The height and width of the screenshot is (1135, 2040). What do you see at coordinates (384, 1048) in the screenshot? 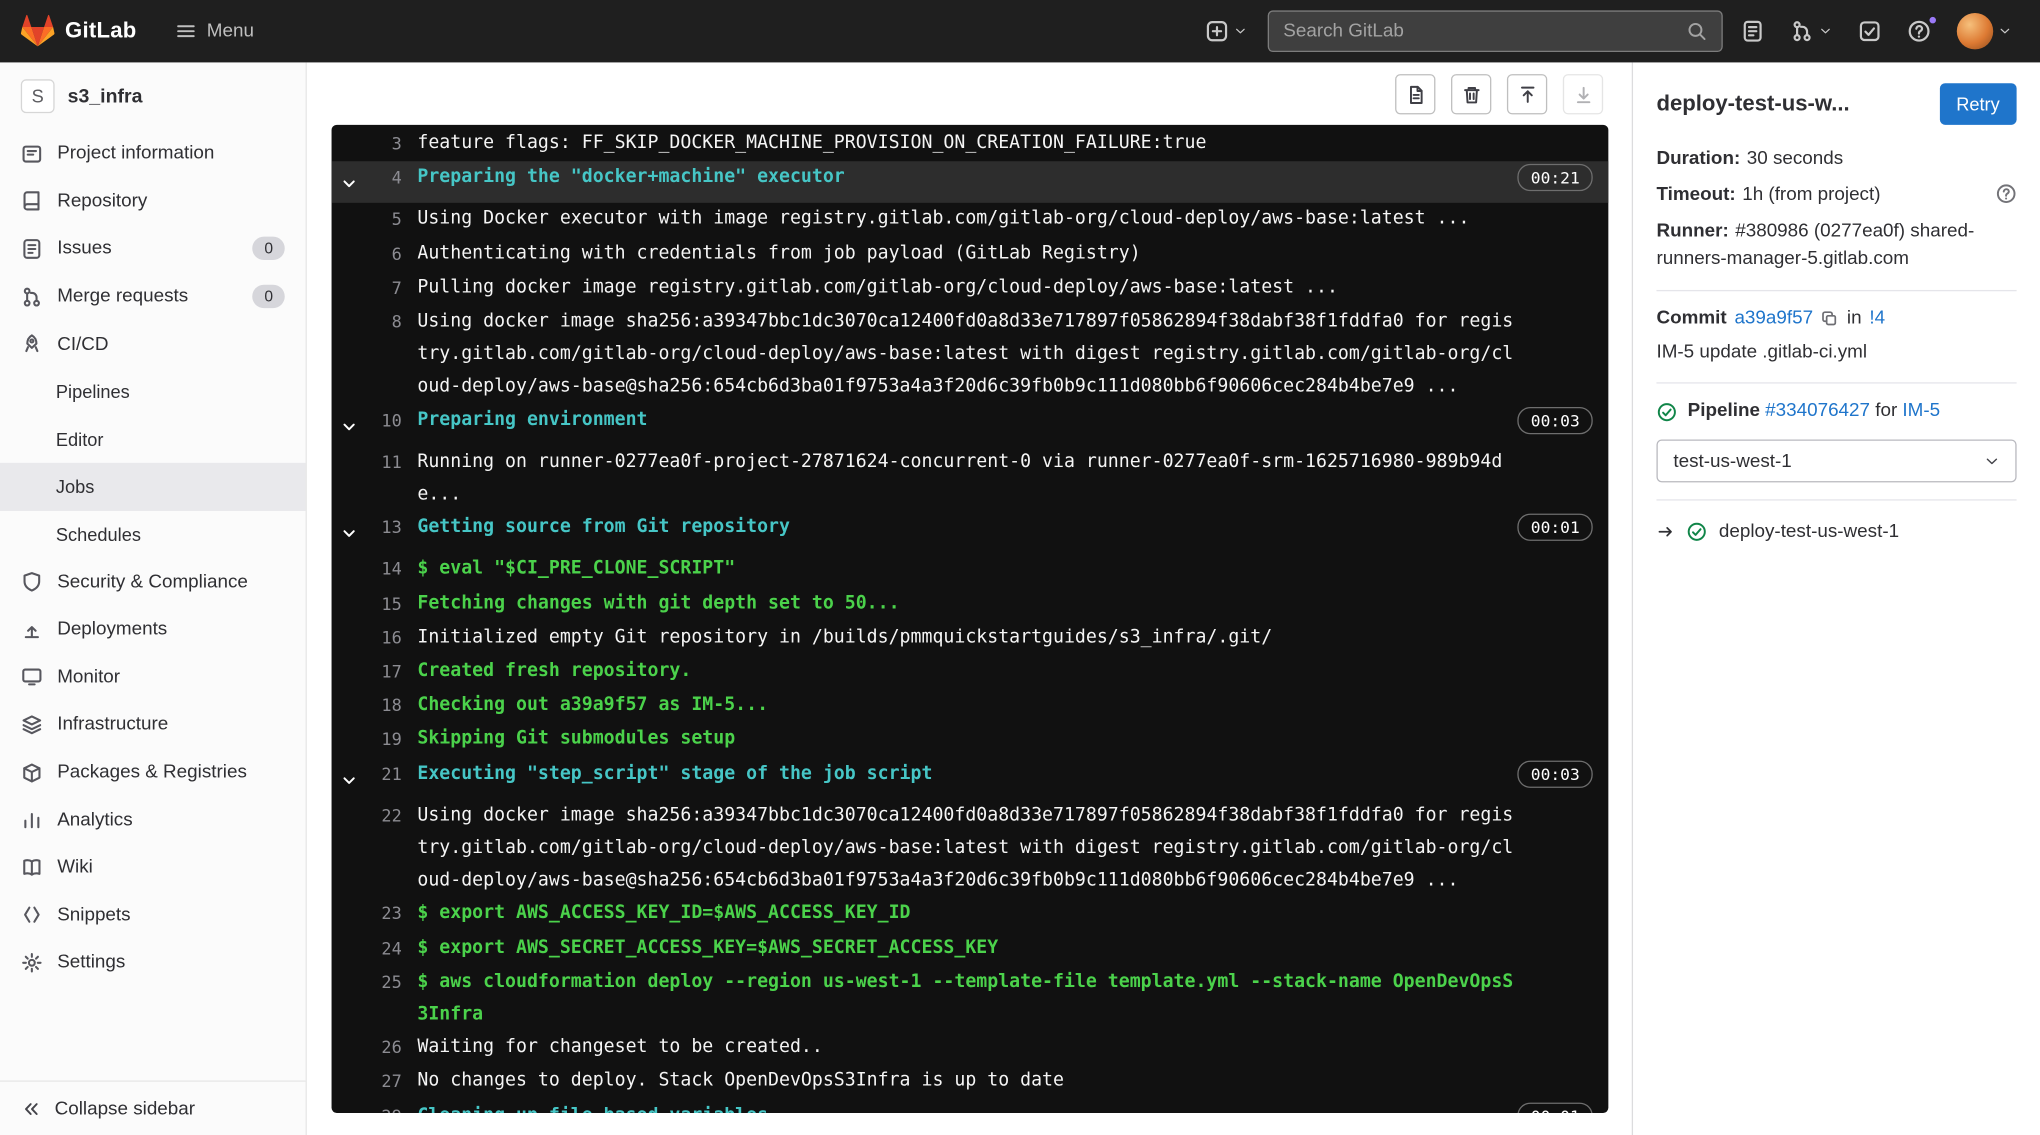
I see `line-number-link: 26` at bounding box center [384, 1048].